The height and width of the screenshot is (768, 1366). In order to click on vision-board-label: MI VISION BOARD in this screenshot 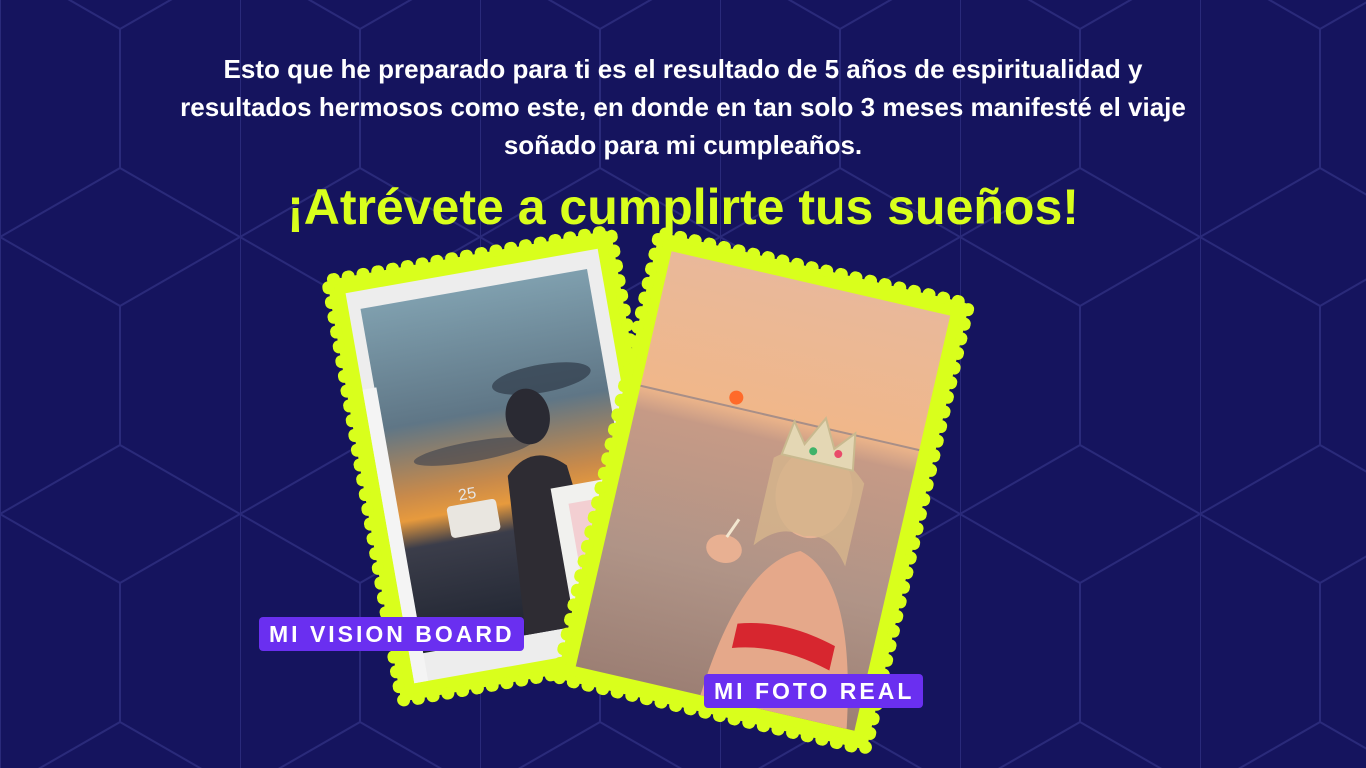, I will do `click(391, 634)`.